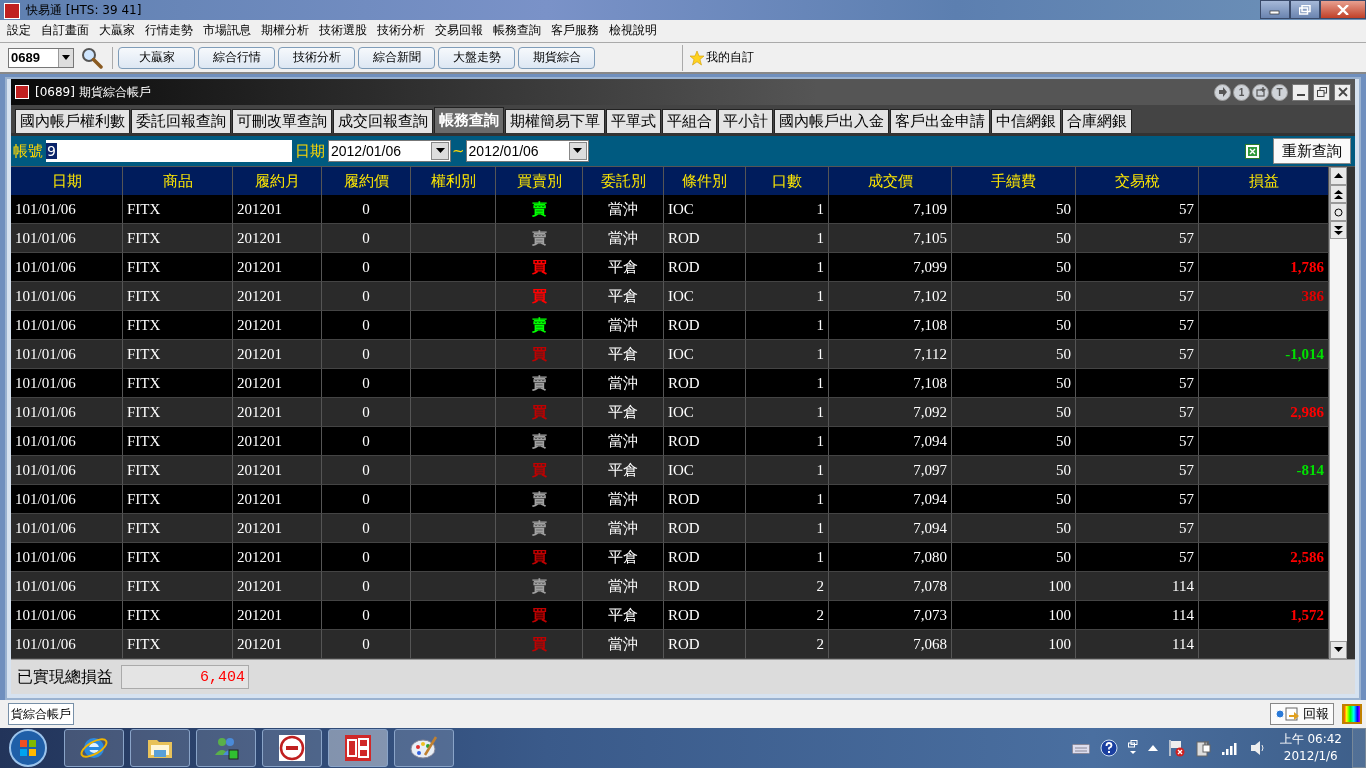 The width and height of the screenshot is (1366, 768). Describe the element at coordinates (1260, 92) in the screenshot. I see `add-window-button` at that location.